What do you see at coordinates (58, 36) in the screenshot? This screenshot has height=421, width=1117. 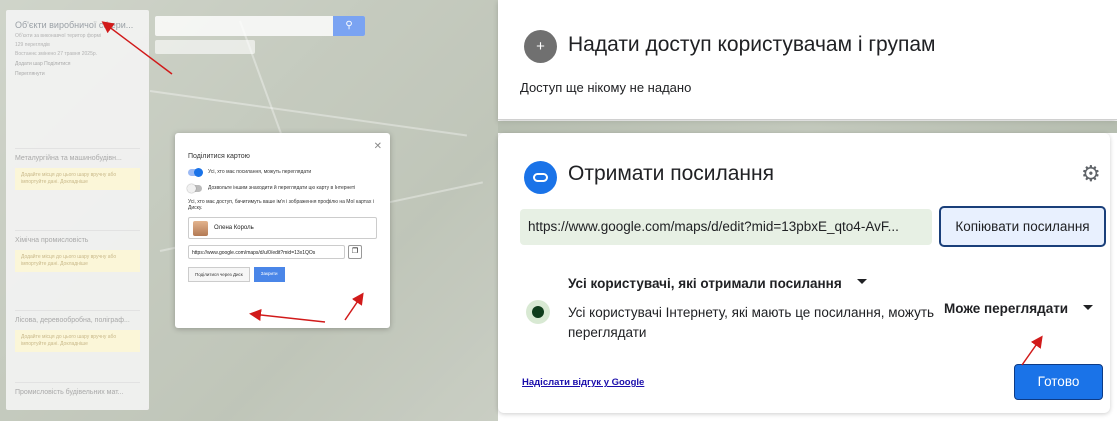 I see `map-subtitle: Об'єкти за виконавчої територ формі` at bounding box center [58, 36].